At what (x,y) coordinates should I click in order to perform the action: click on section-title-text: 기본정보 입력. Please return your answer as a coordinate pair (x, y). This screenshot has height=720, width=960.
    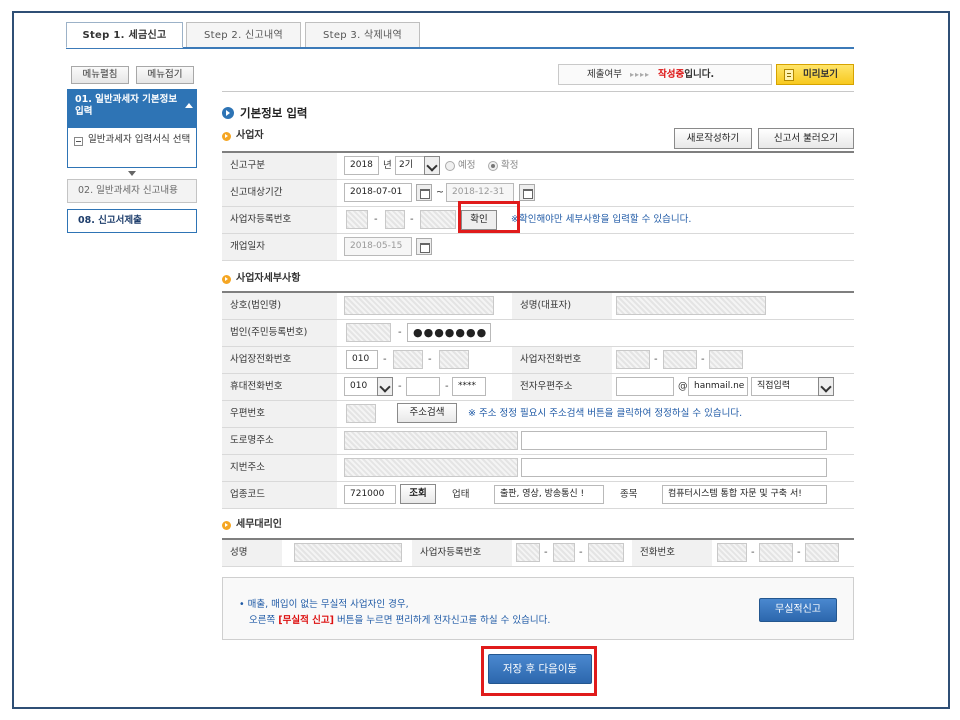
    Looking at the image, I should click on (274, 113).